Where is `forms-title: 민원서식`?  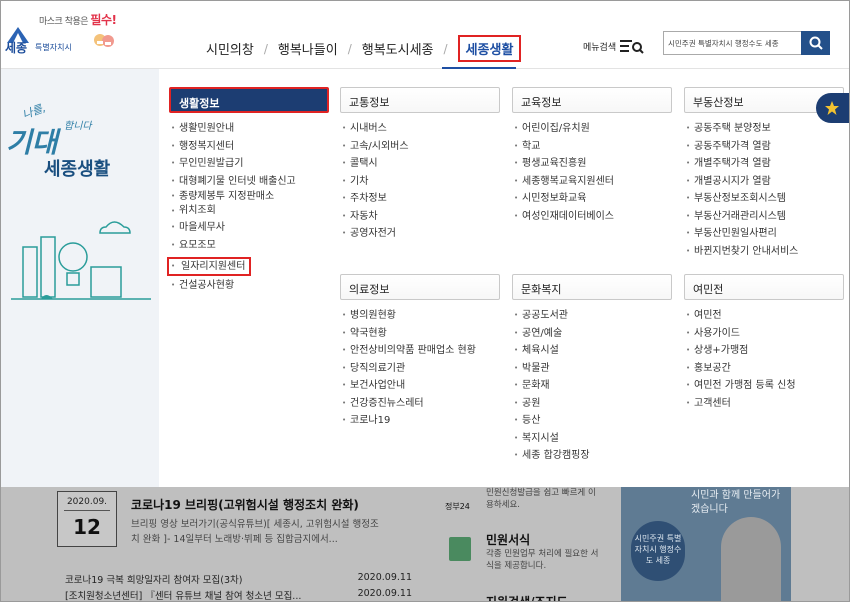
forms-title: 민원서식 is located at coordinates (508, 539).